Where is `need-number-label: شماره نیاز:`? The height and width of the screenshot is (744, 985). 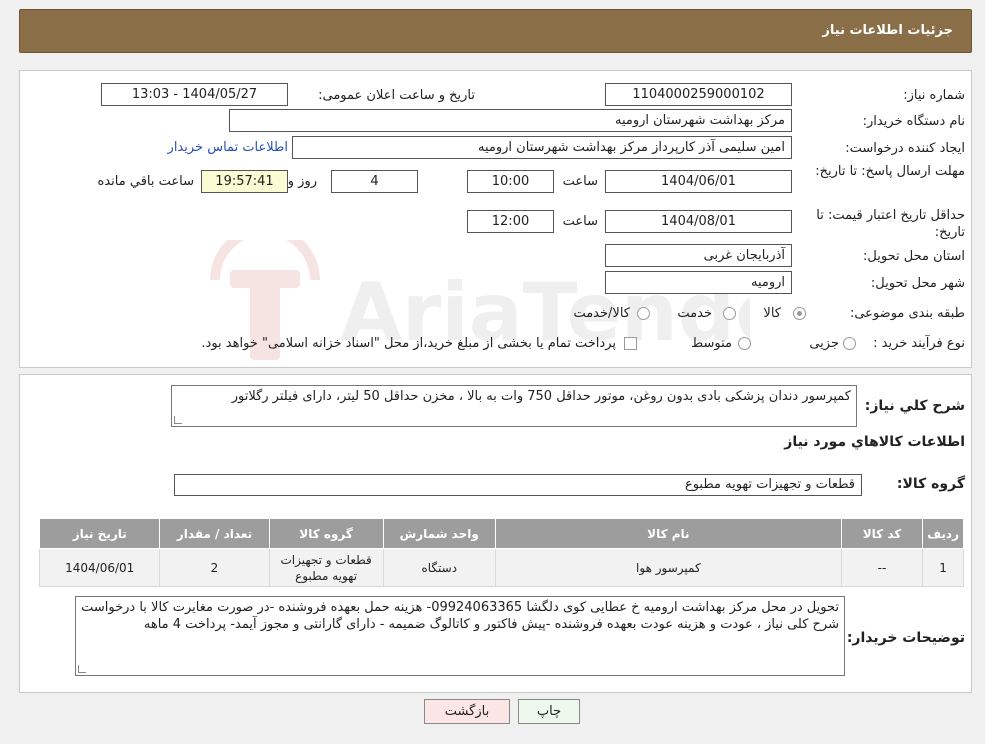
need-number-label: شماره نیاز: is located at coordinates (934, 95).